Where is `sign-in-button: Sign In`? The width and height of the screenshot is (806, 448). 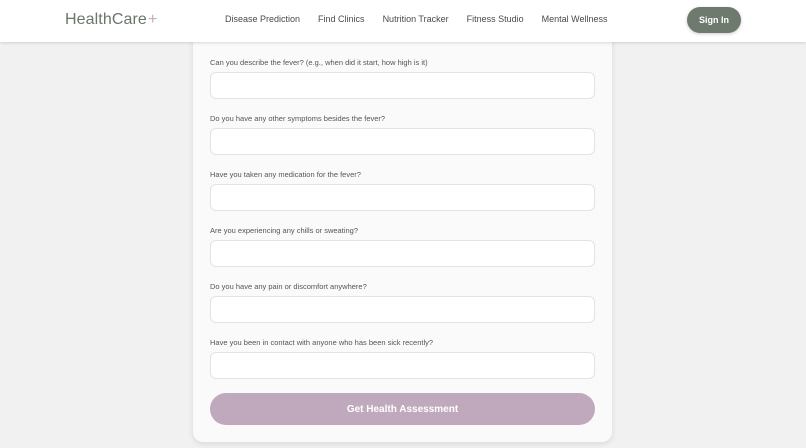
sign-in-button: Sign In is located at coordinates (714, 20).